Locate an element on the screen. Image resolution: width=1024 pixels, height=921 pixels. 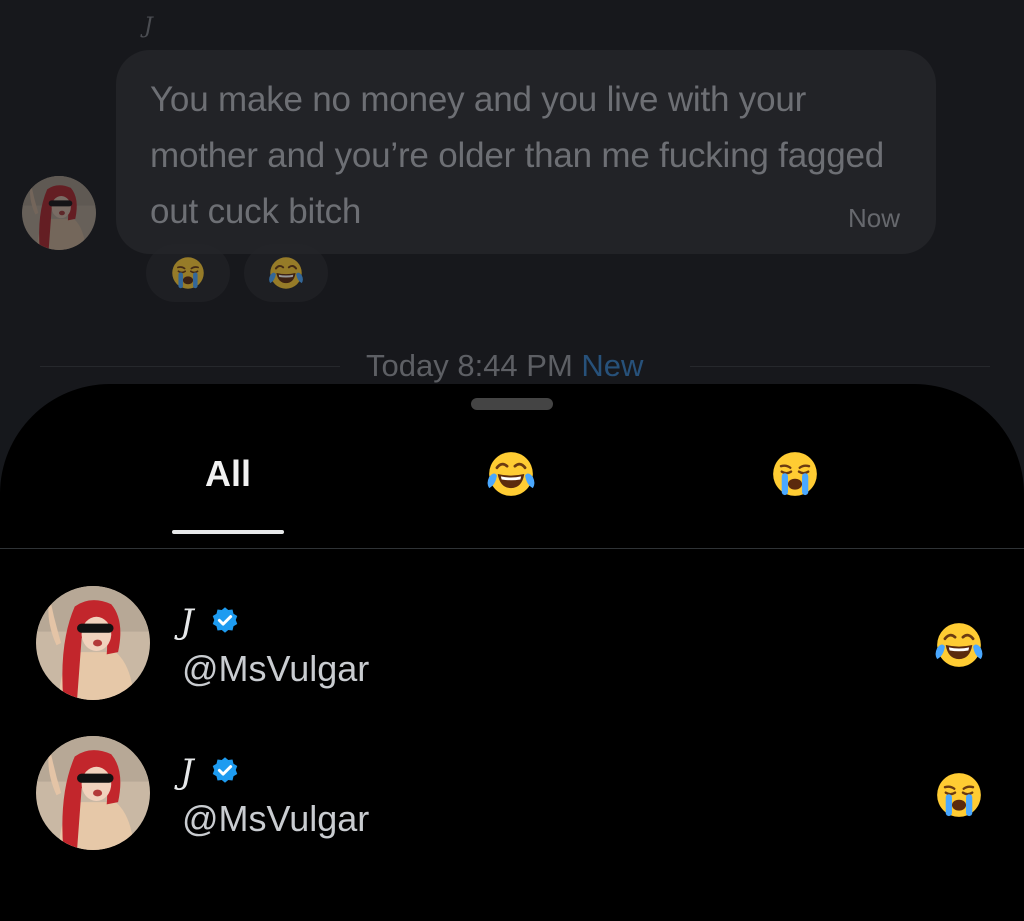
new-messages-divider: Today 8:44 PM New is located at coordinates (512, 368).